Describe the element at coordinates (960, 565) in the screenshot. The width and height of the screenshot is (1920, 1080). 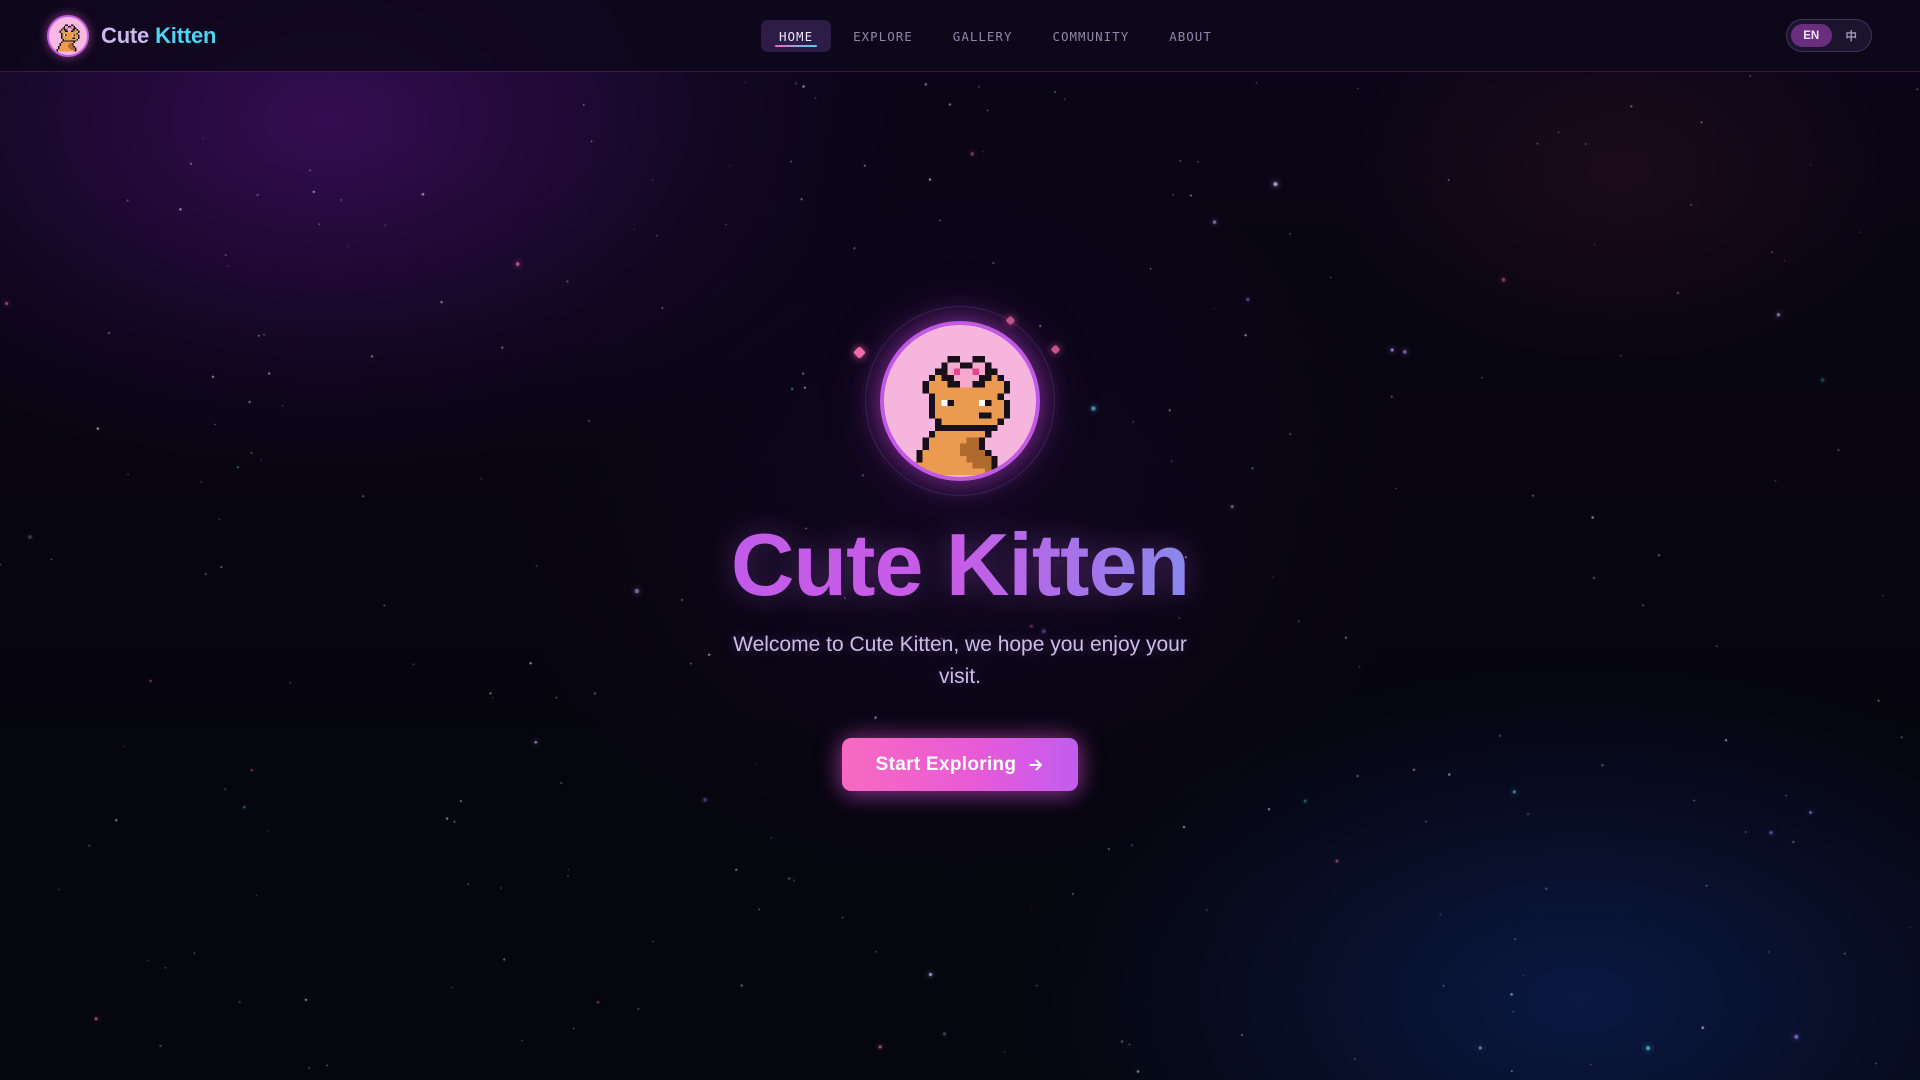
I see `hero-title: Cute Kitten` at that location.